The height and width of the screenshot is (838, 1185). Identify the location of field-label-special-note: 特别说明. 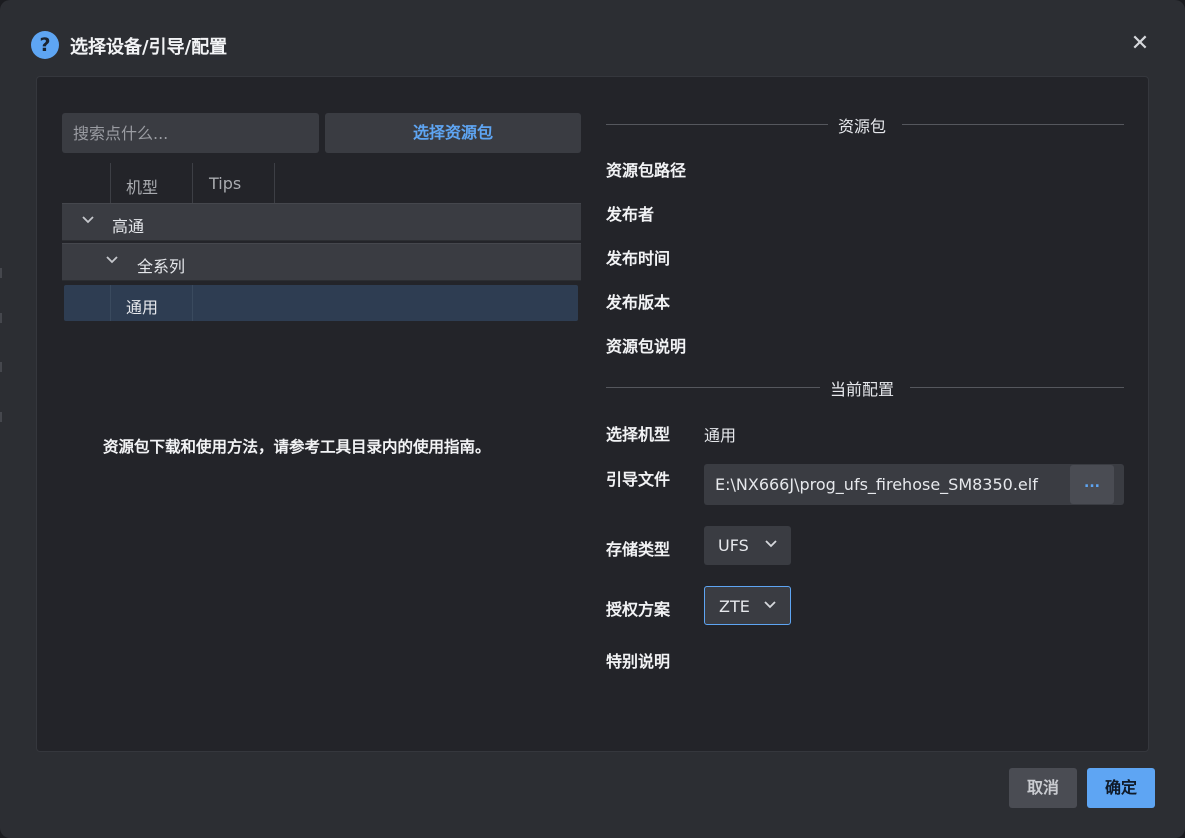
(638, 661).